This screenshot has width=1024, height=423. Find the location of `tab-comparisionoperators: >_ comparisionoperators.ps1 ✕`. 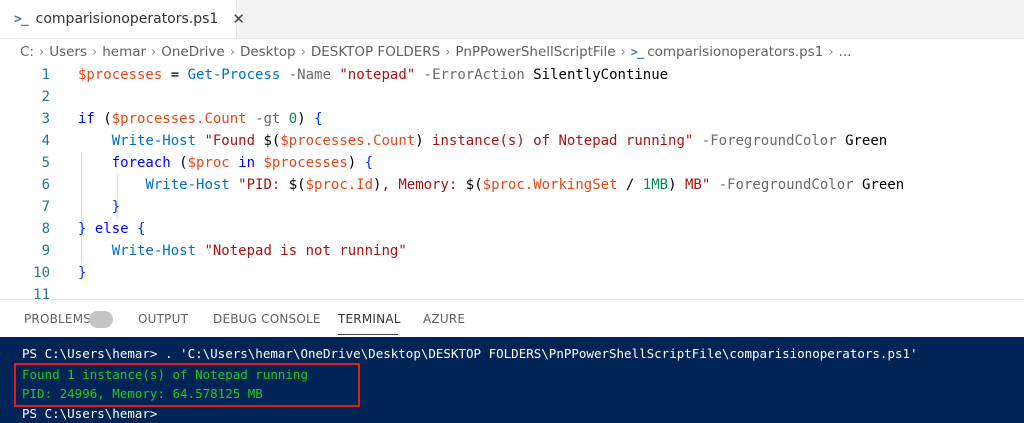

tab-comparisionoperators: >_ comparisionoperators.ps1 ✕ is located at coordinates (122, 19).